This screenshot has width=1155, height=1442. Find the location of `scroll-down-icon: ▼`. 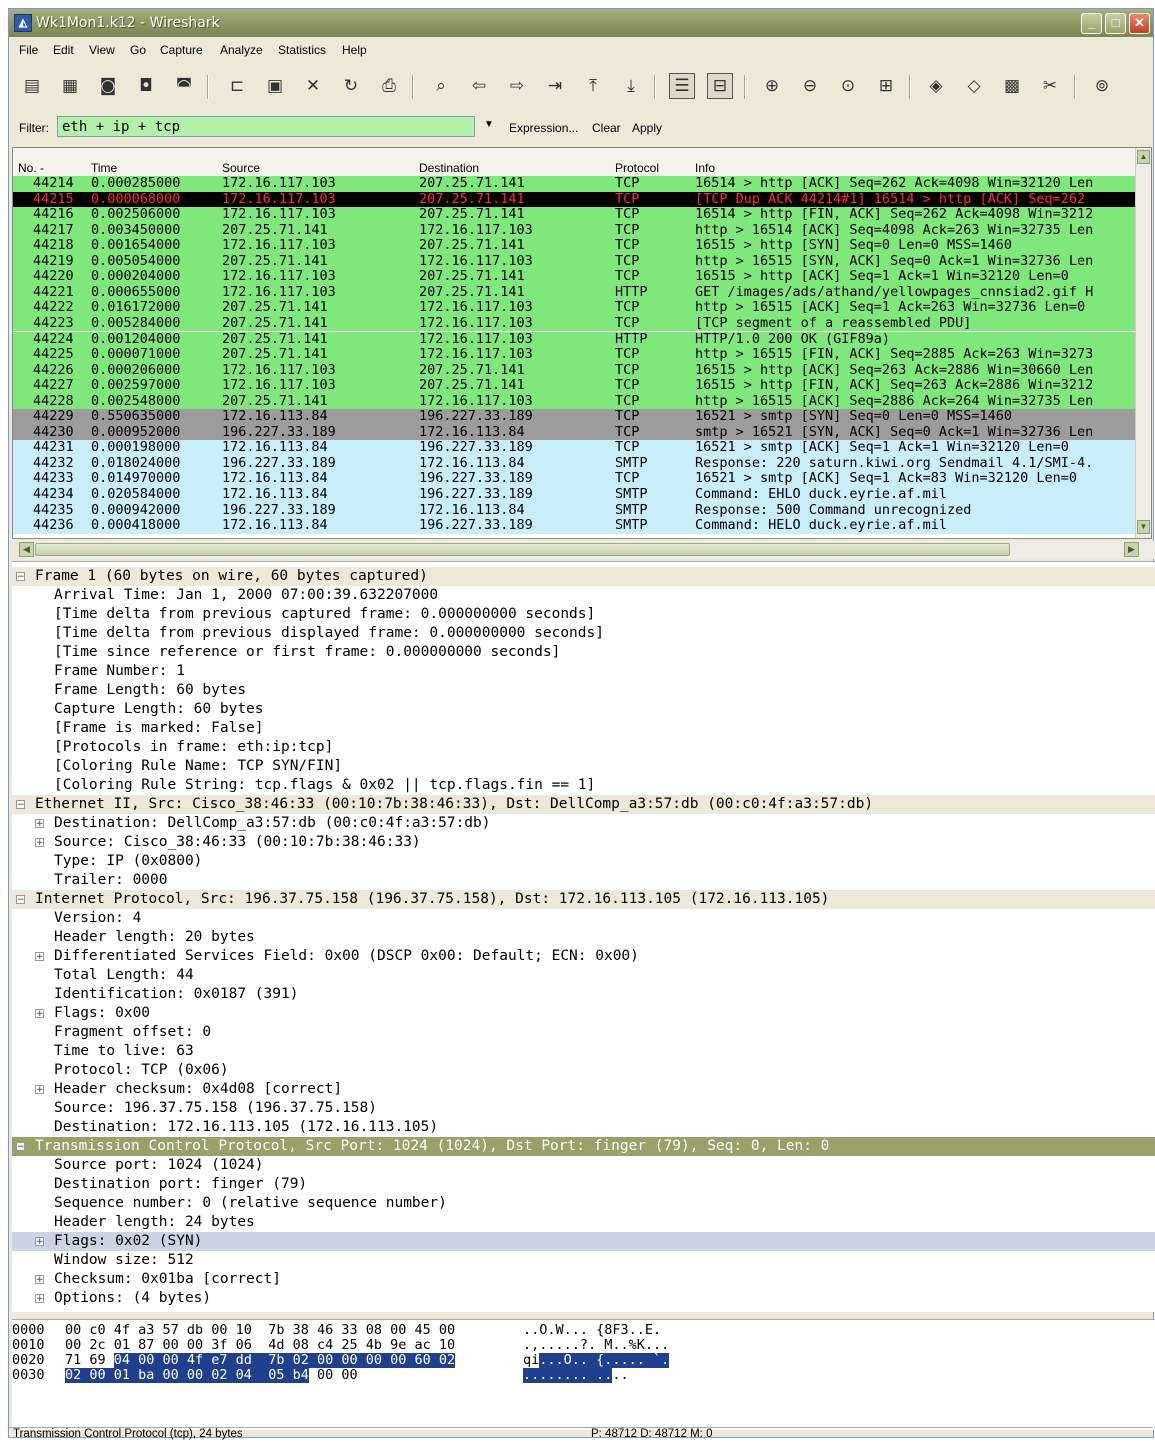

scroll-down-icon: ▼ is located at coordinates (1143, 527).